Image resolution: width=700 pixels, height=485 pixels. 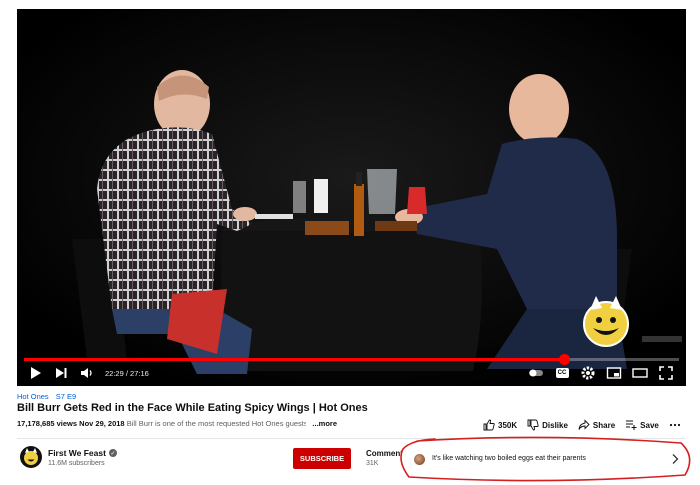 I want to click on skip-next-icon, so click(x=61, y=373).